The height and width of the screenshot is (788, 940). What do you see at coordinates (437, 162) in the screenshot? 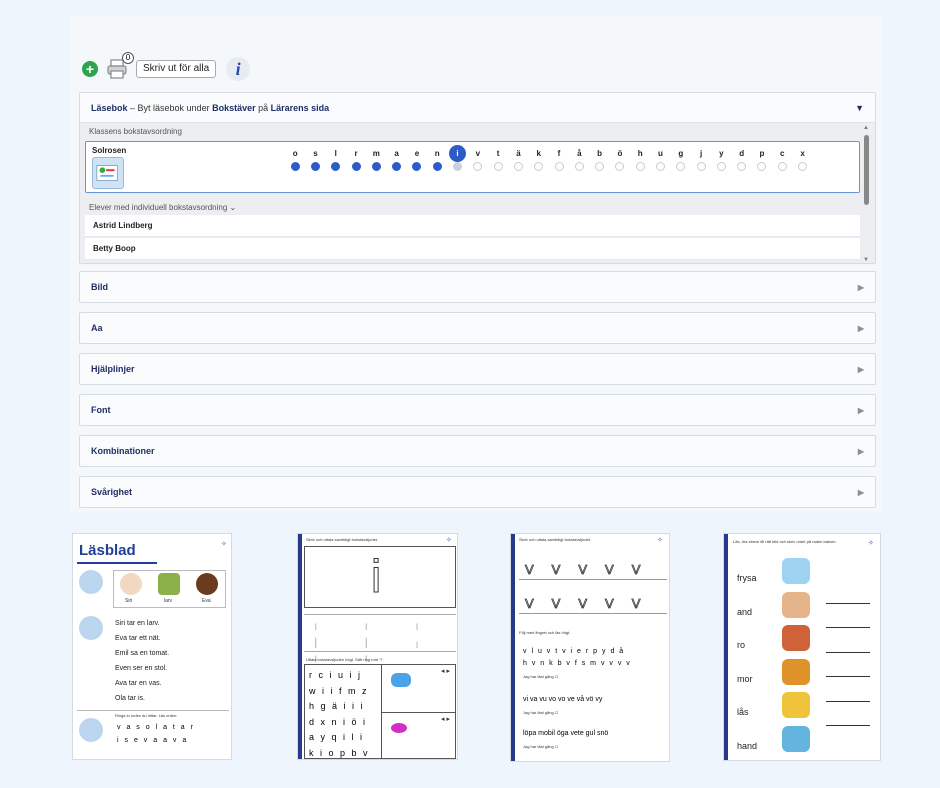
I see `letter-item: n` at bounding box center [437, 162].